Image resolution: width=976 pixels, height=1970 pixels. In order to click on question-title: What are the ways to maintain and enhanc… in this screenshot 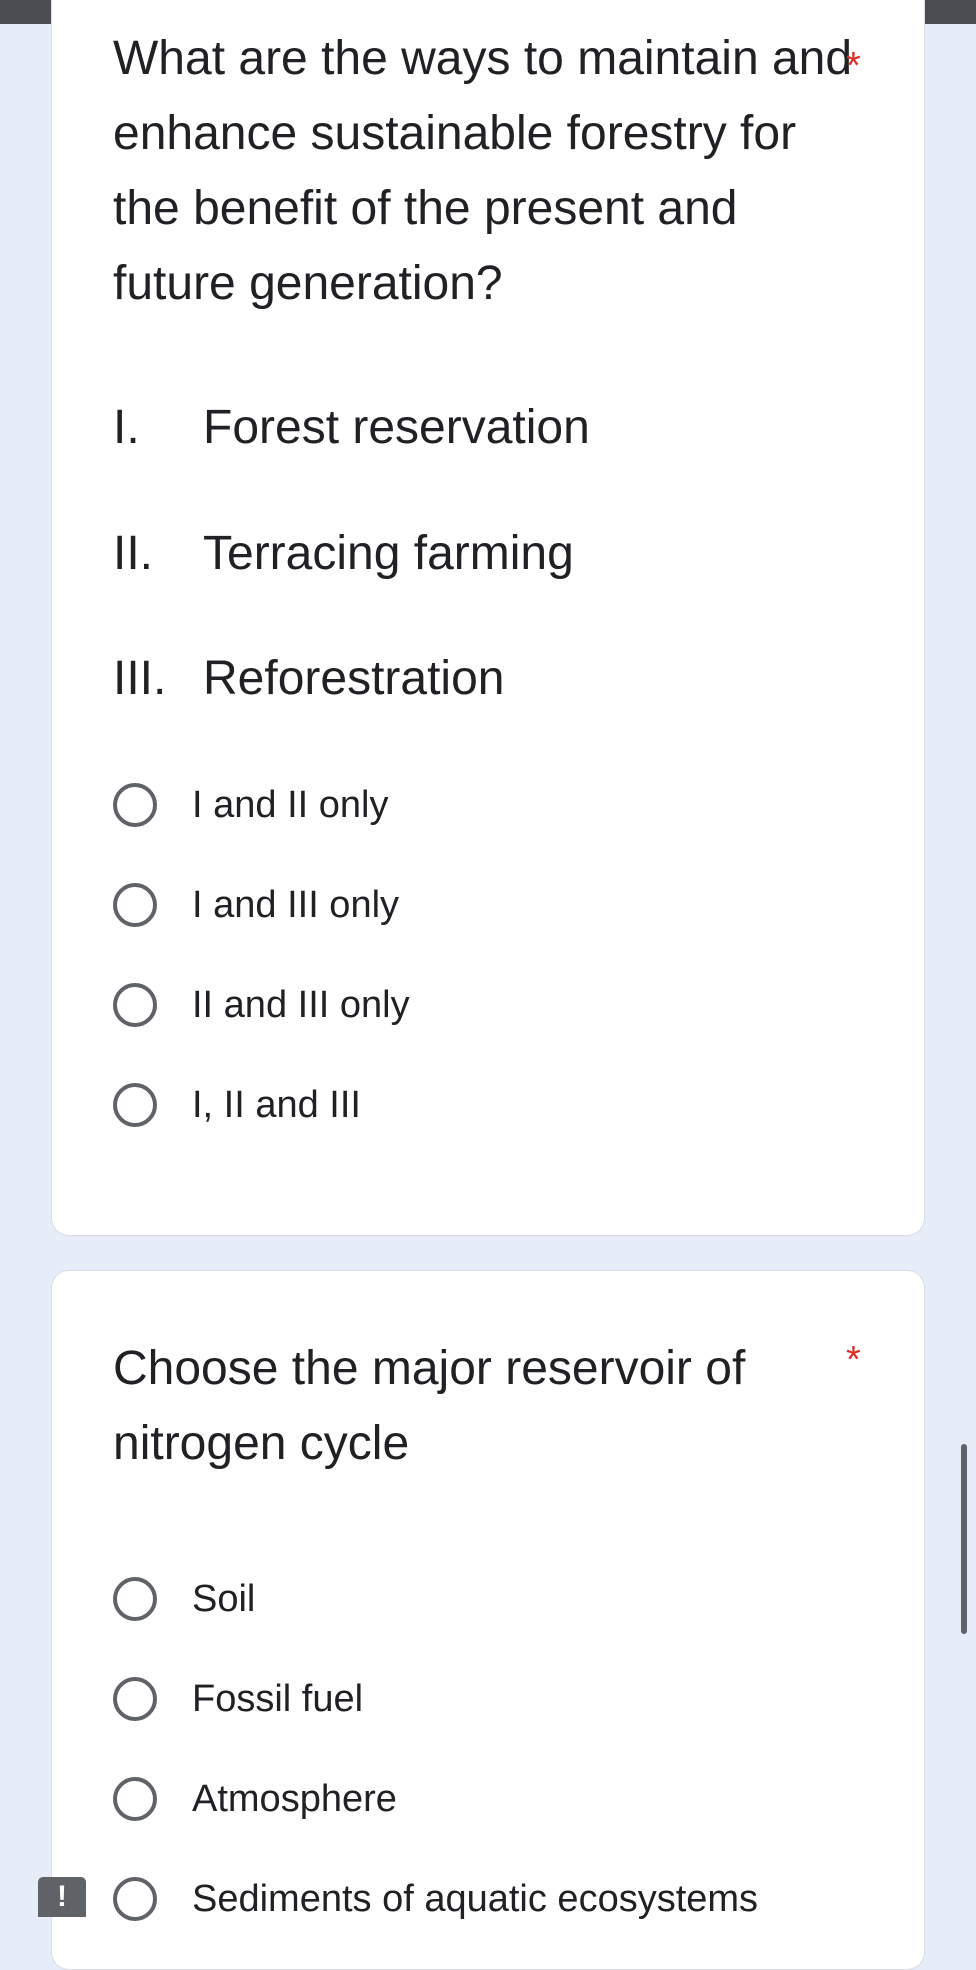, I will do `click(483, 171)`.